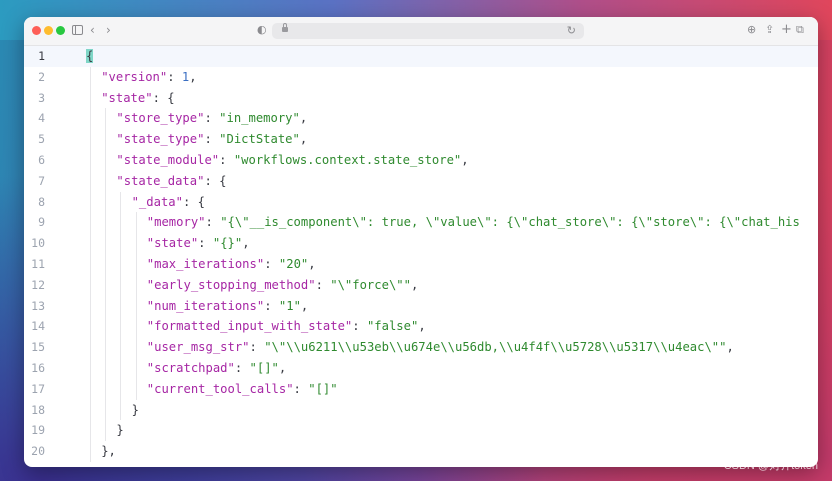 This screenshot has height=481, width=832. Describe the element at coordinates (157, 201) in the screenshot. I see `json-key: "_data"` at that location.